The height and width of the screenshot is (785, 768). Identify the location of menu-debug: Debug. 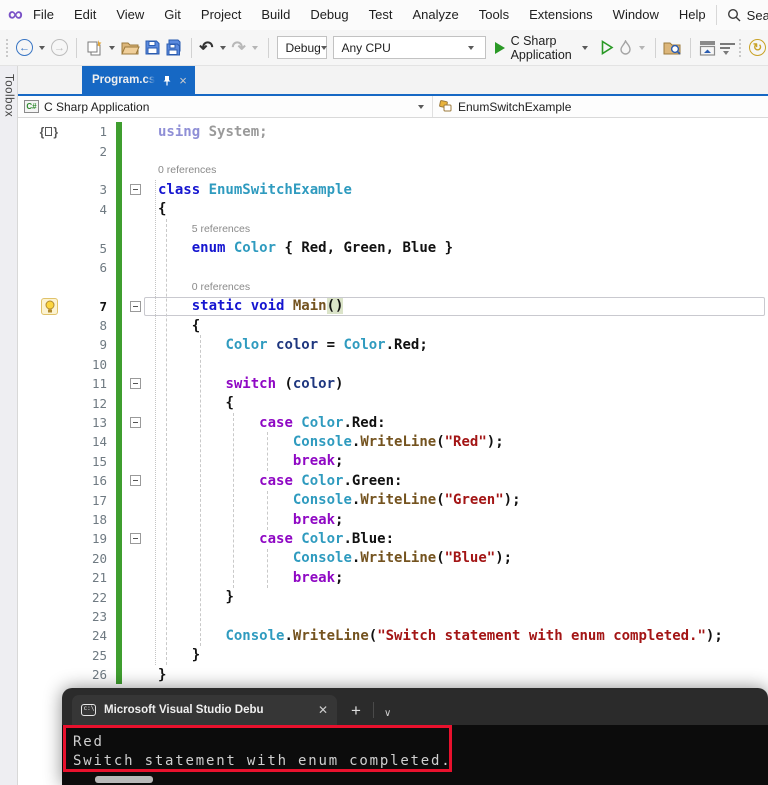
(329, 15).